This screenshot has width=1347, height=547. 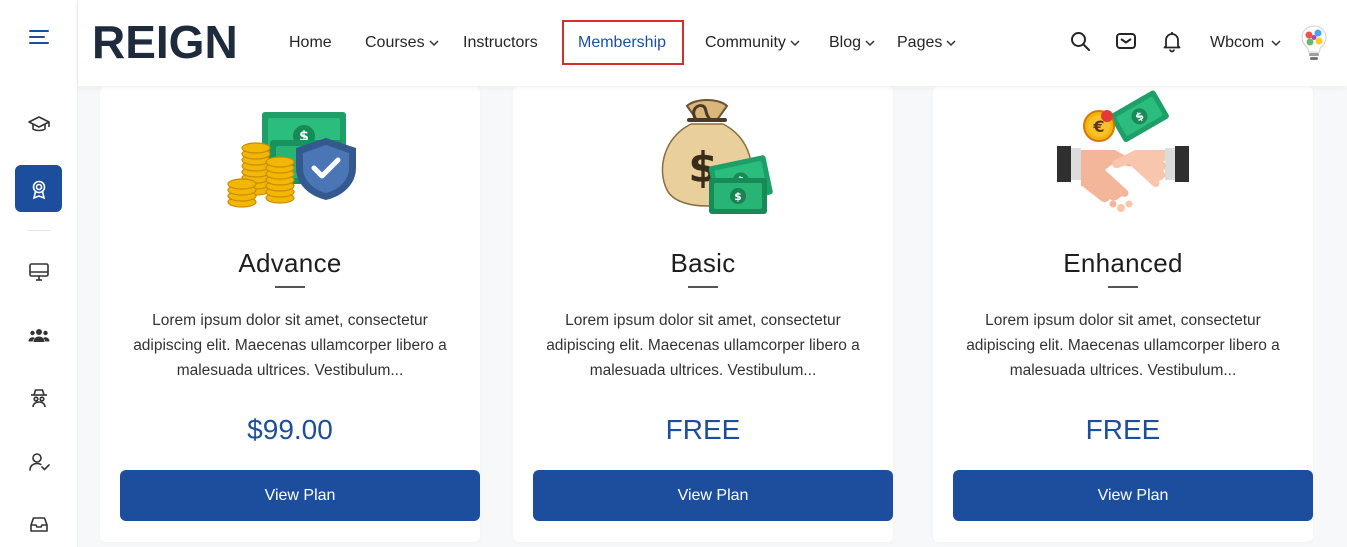 I want to click on sidebar-divider, so click(x=39, y=230).